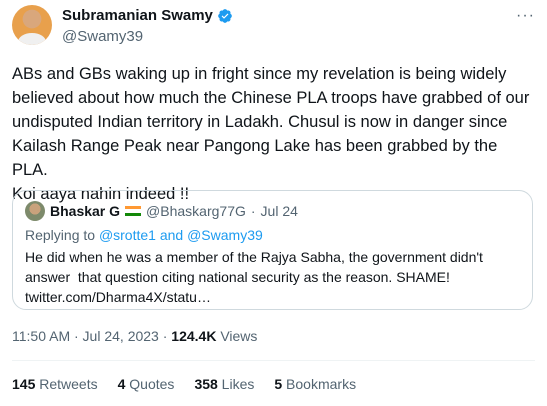 The image size is (547, 406). I want to click on quoted-author-avatar, so click(35, 211).